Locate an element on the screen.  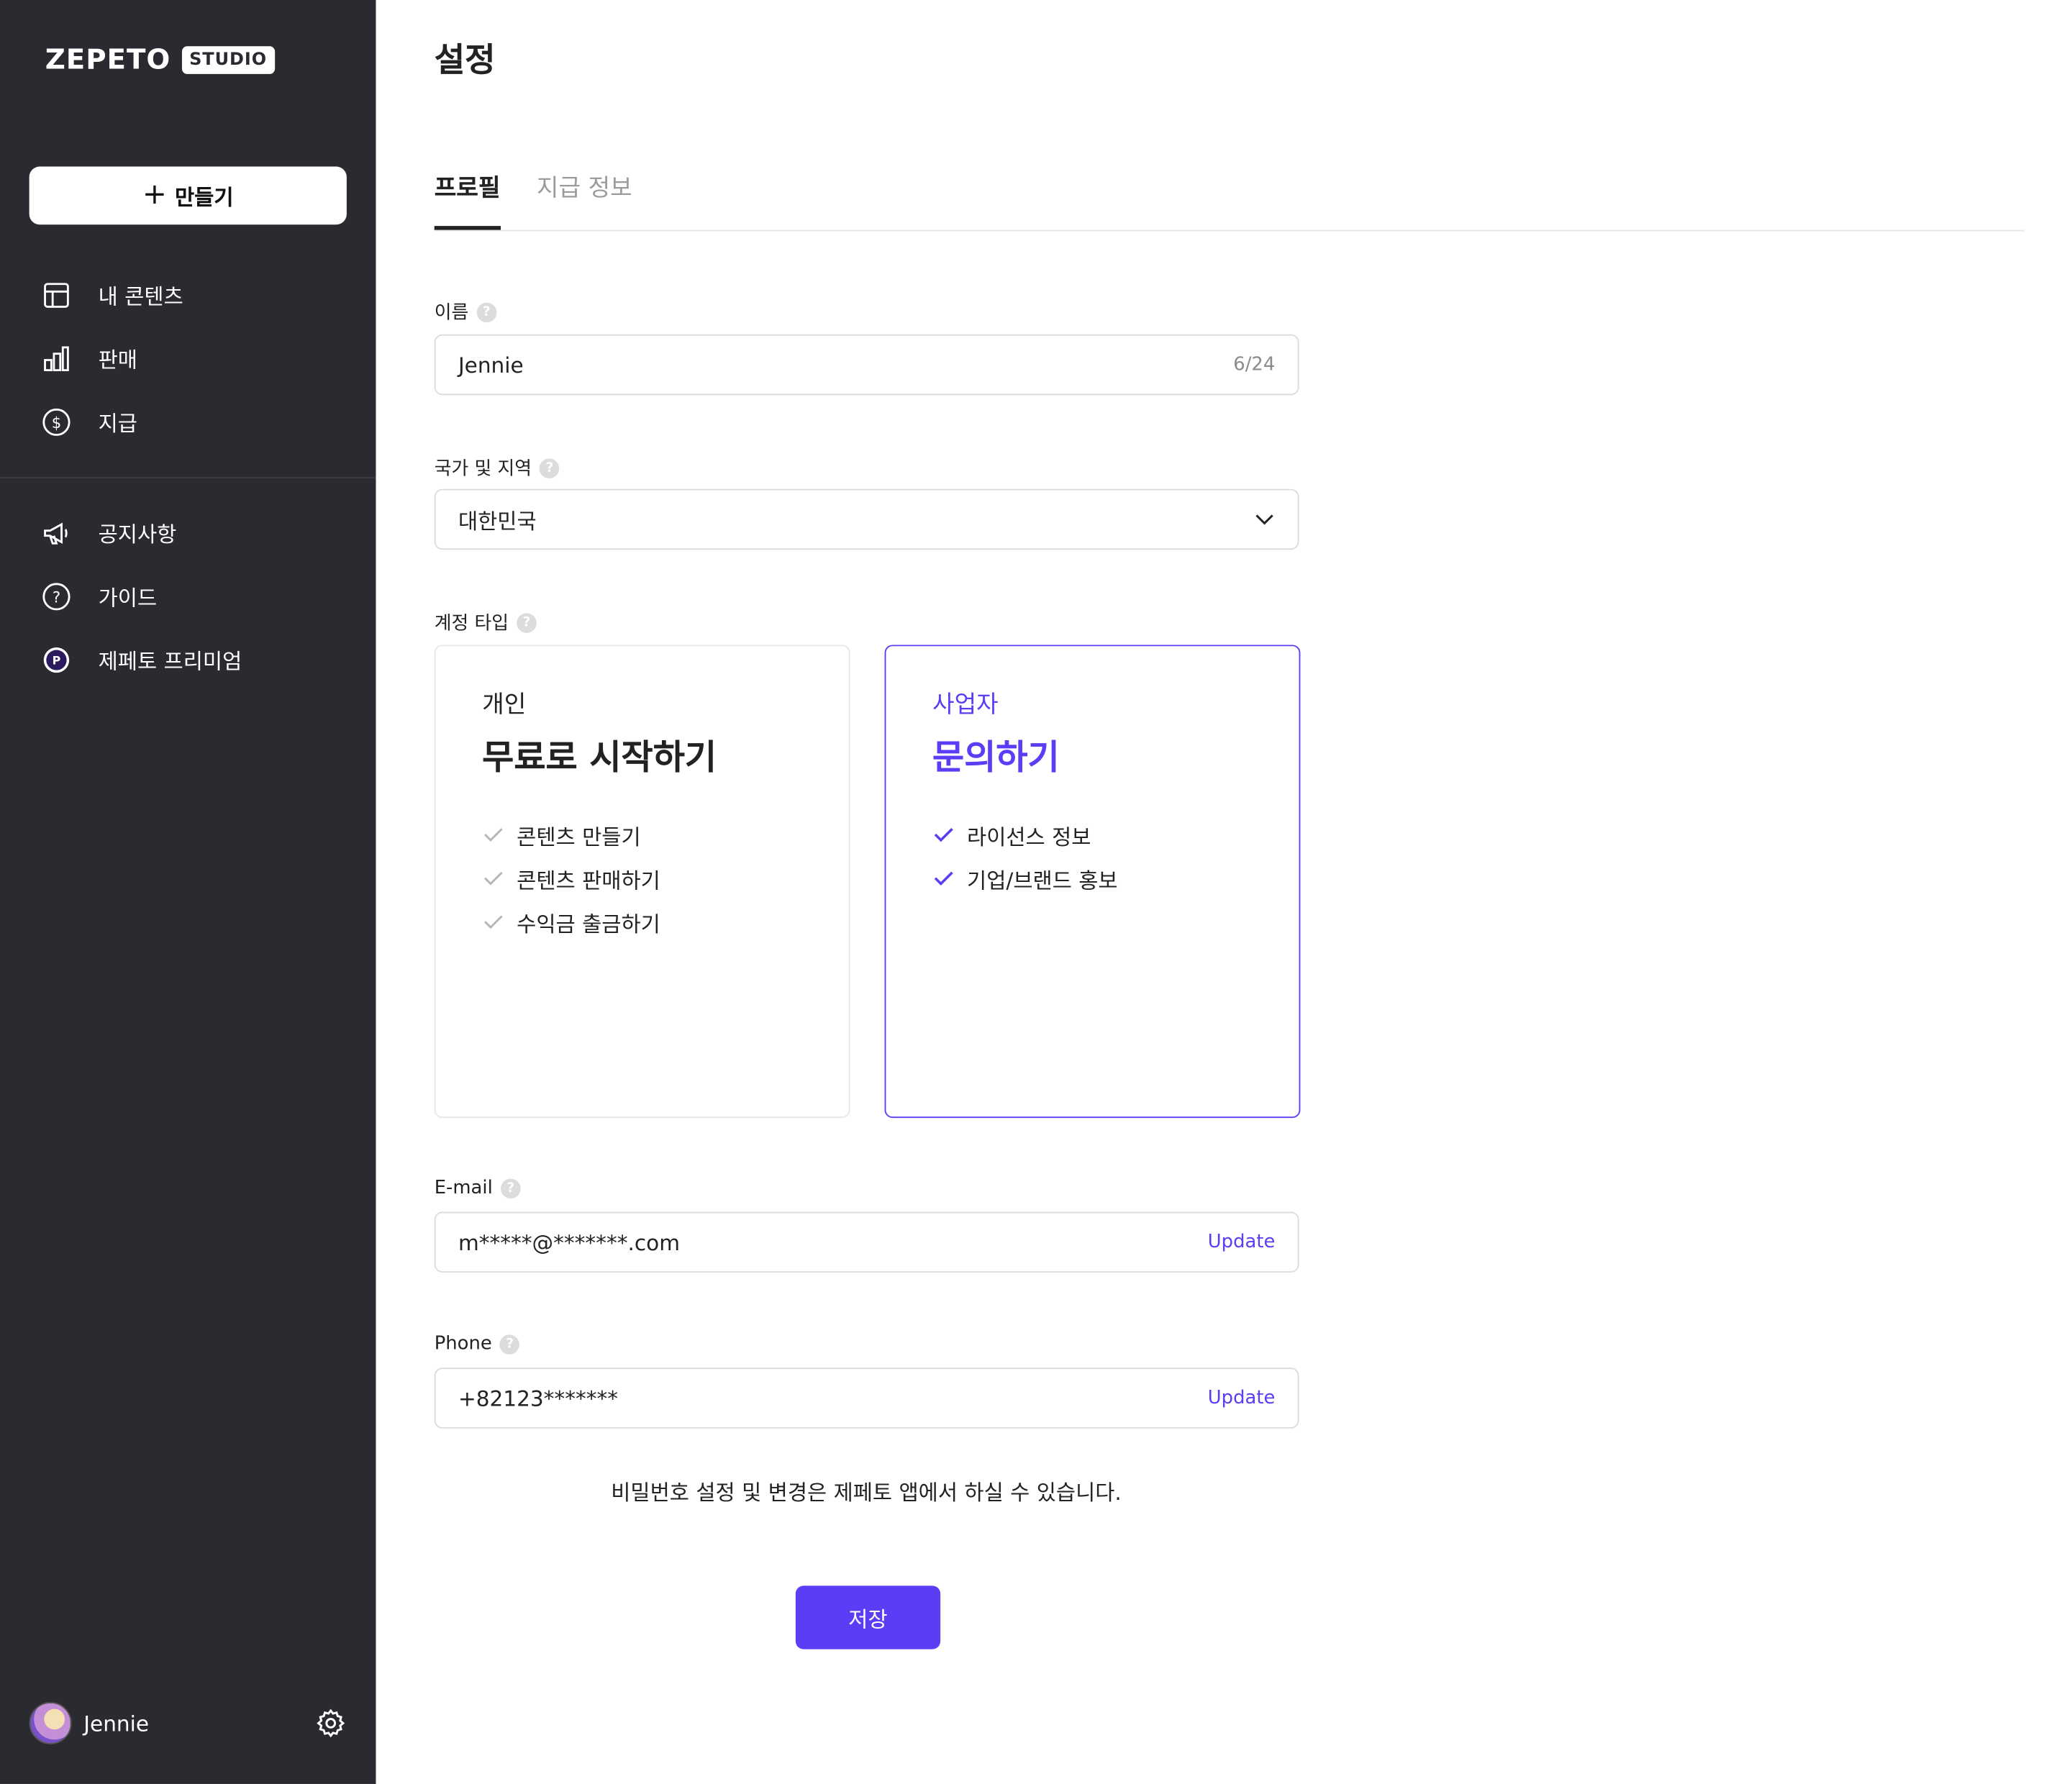
sidebar-item-premium: P 제페토 프리미엄 is located at coordinates (188, 659).